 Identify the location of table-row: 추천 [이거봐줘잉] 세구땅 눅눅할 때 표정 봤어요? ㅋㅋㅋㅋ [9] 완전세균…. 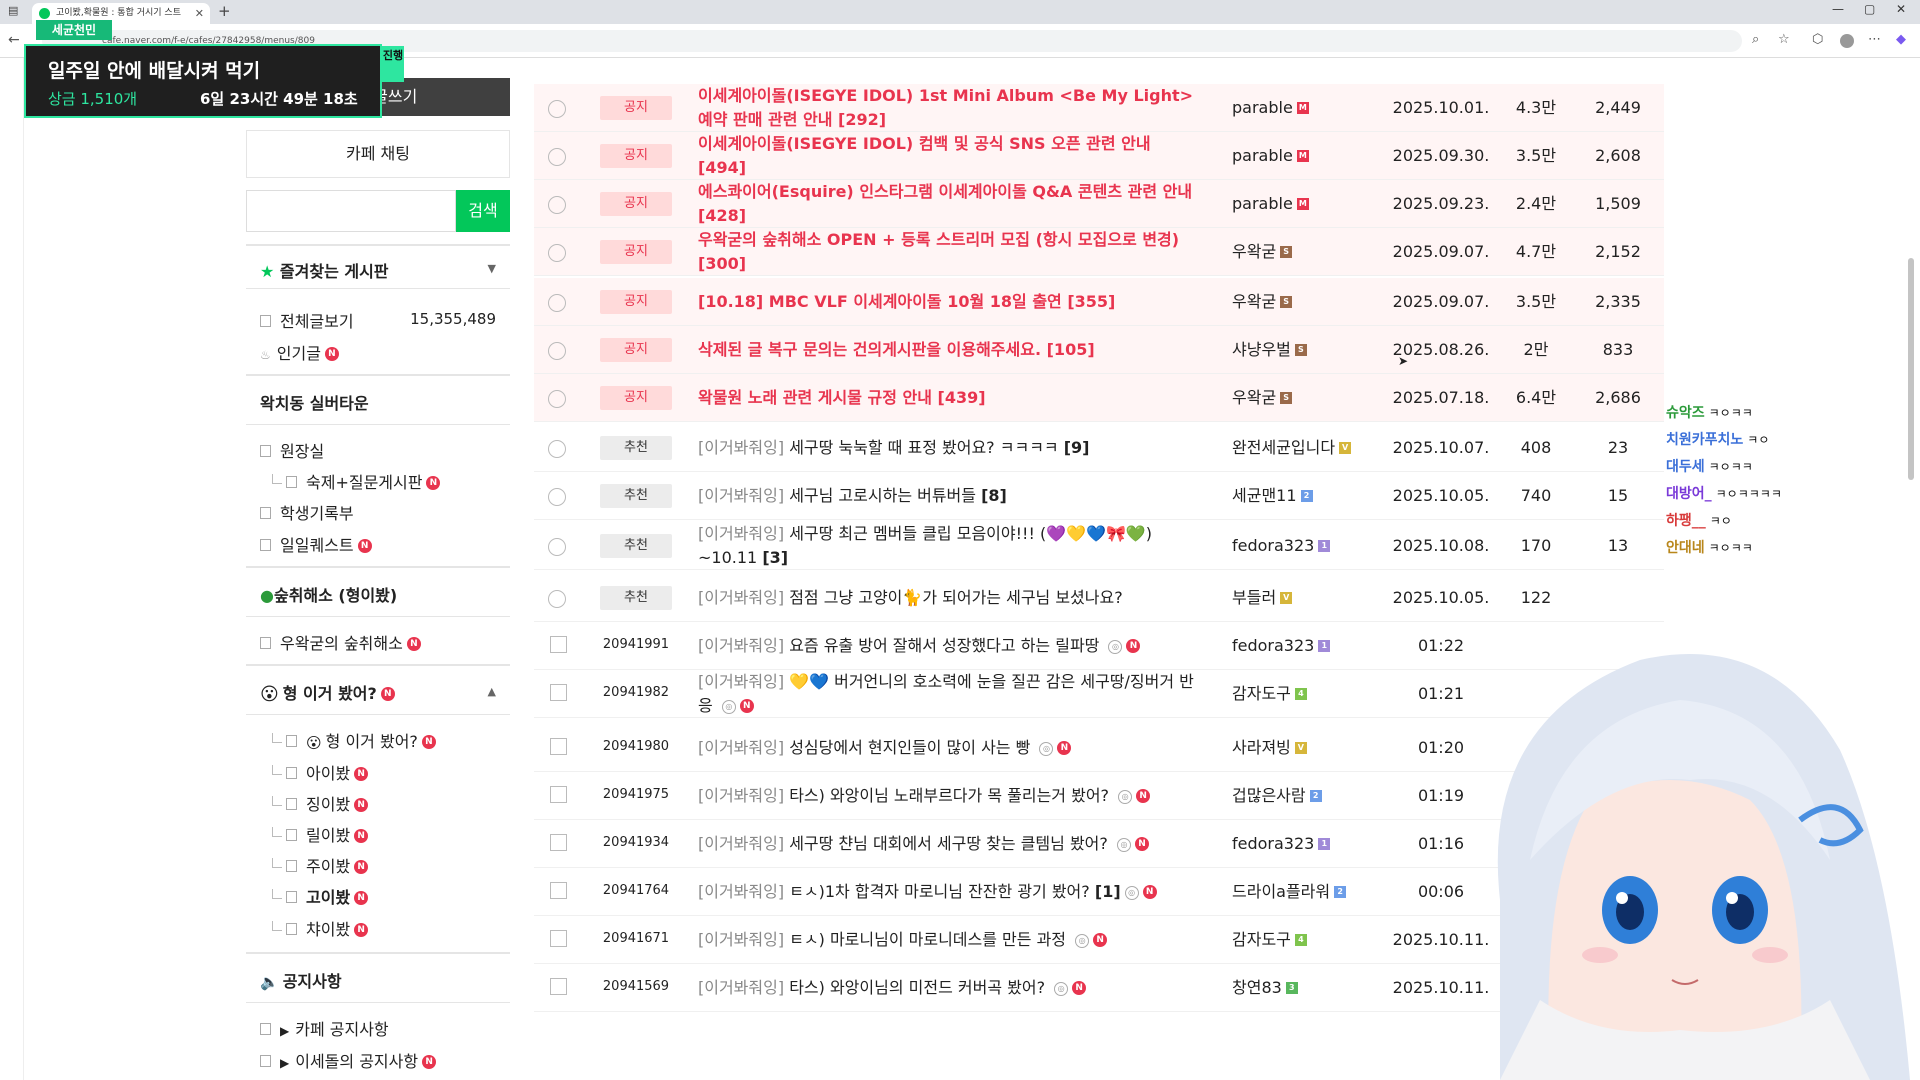
(1099, 448).